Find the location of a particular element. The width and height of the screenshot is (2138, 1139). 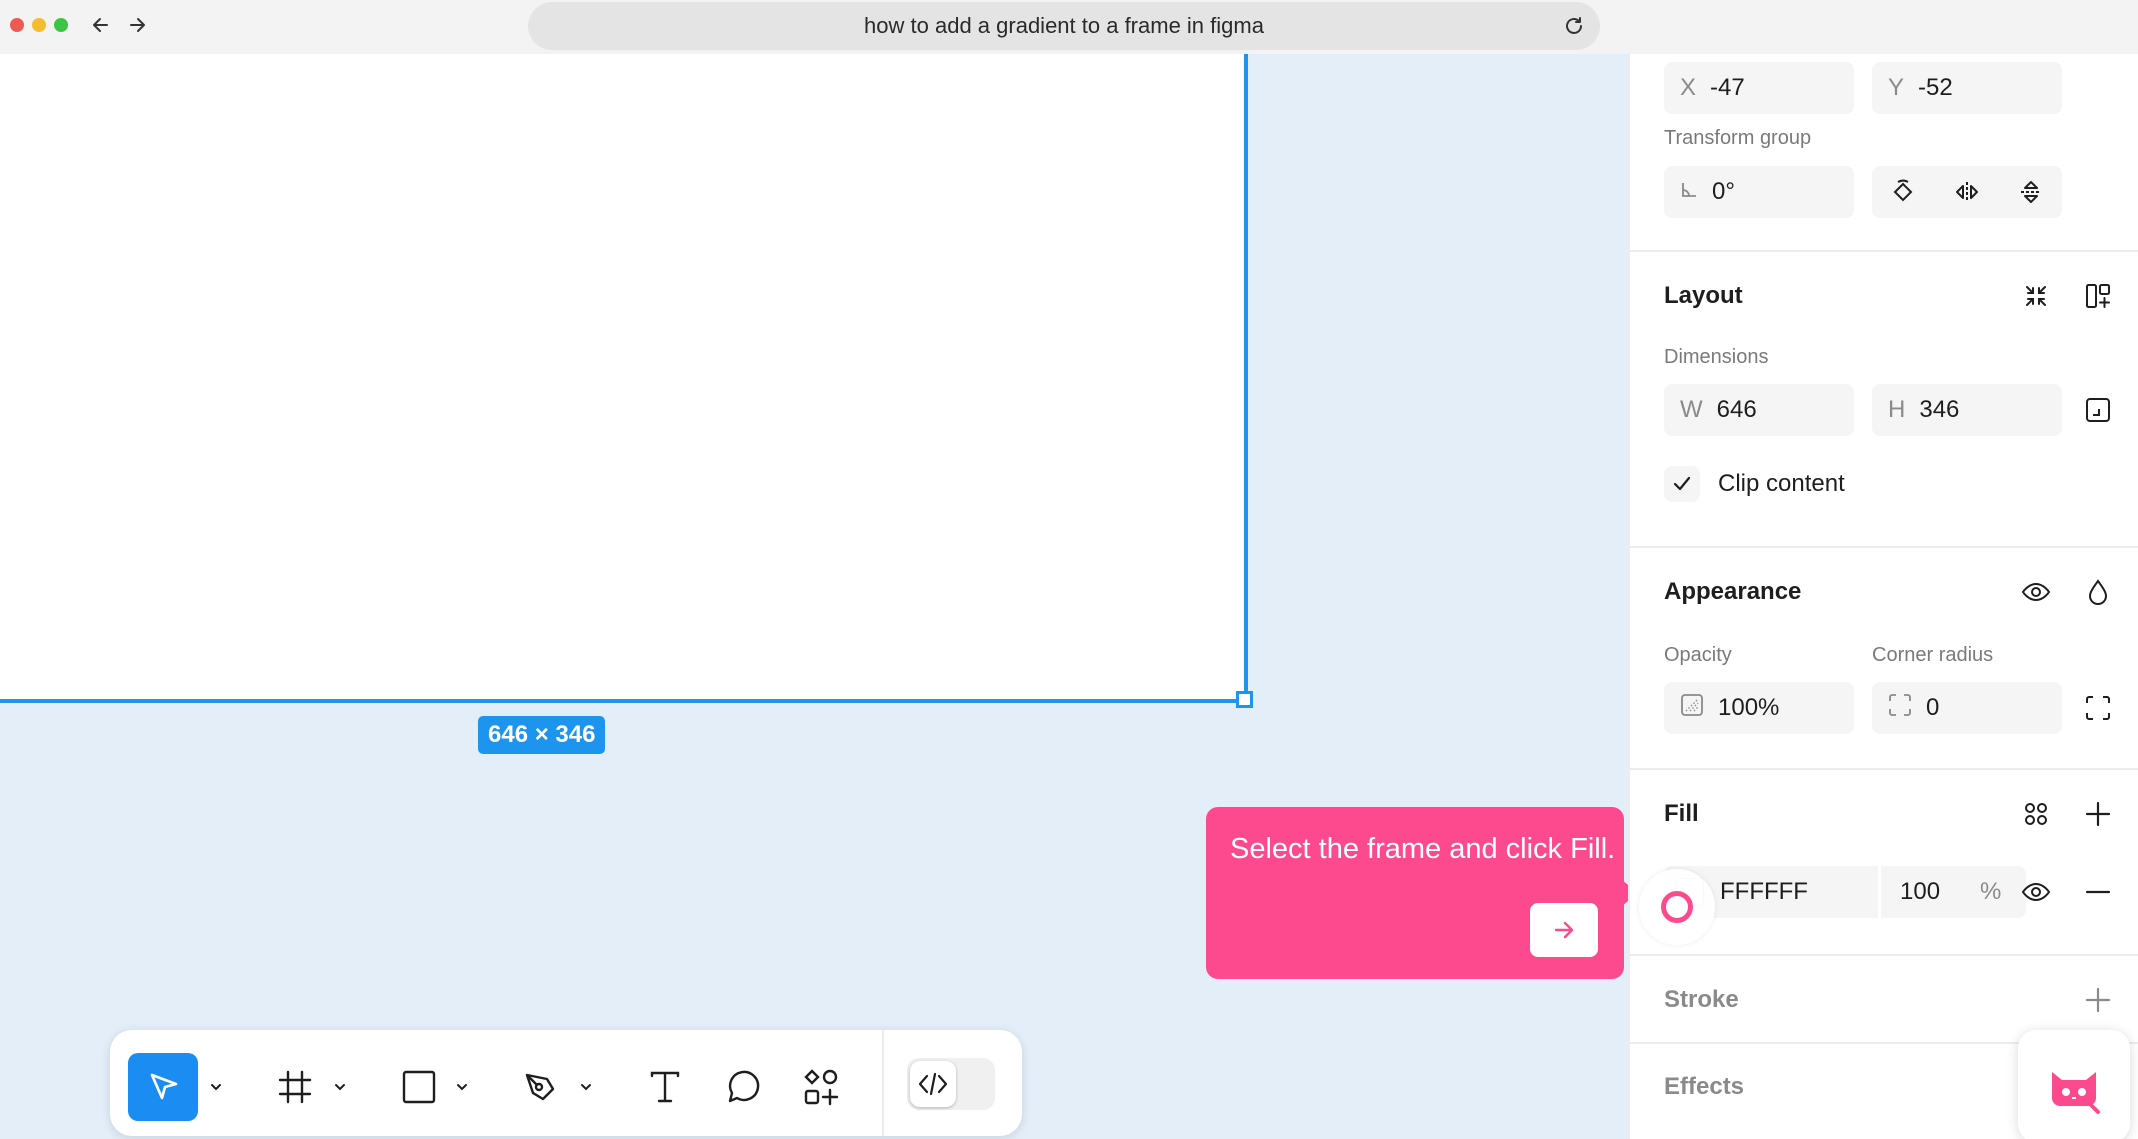

opacity-value: 100% is located at coordinates (1749, 707).